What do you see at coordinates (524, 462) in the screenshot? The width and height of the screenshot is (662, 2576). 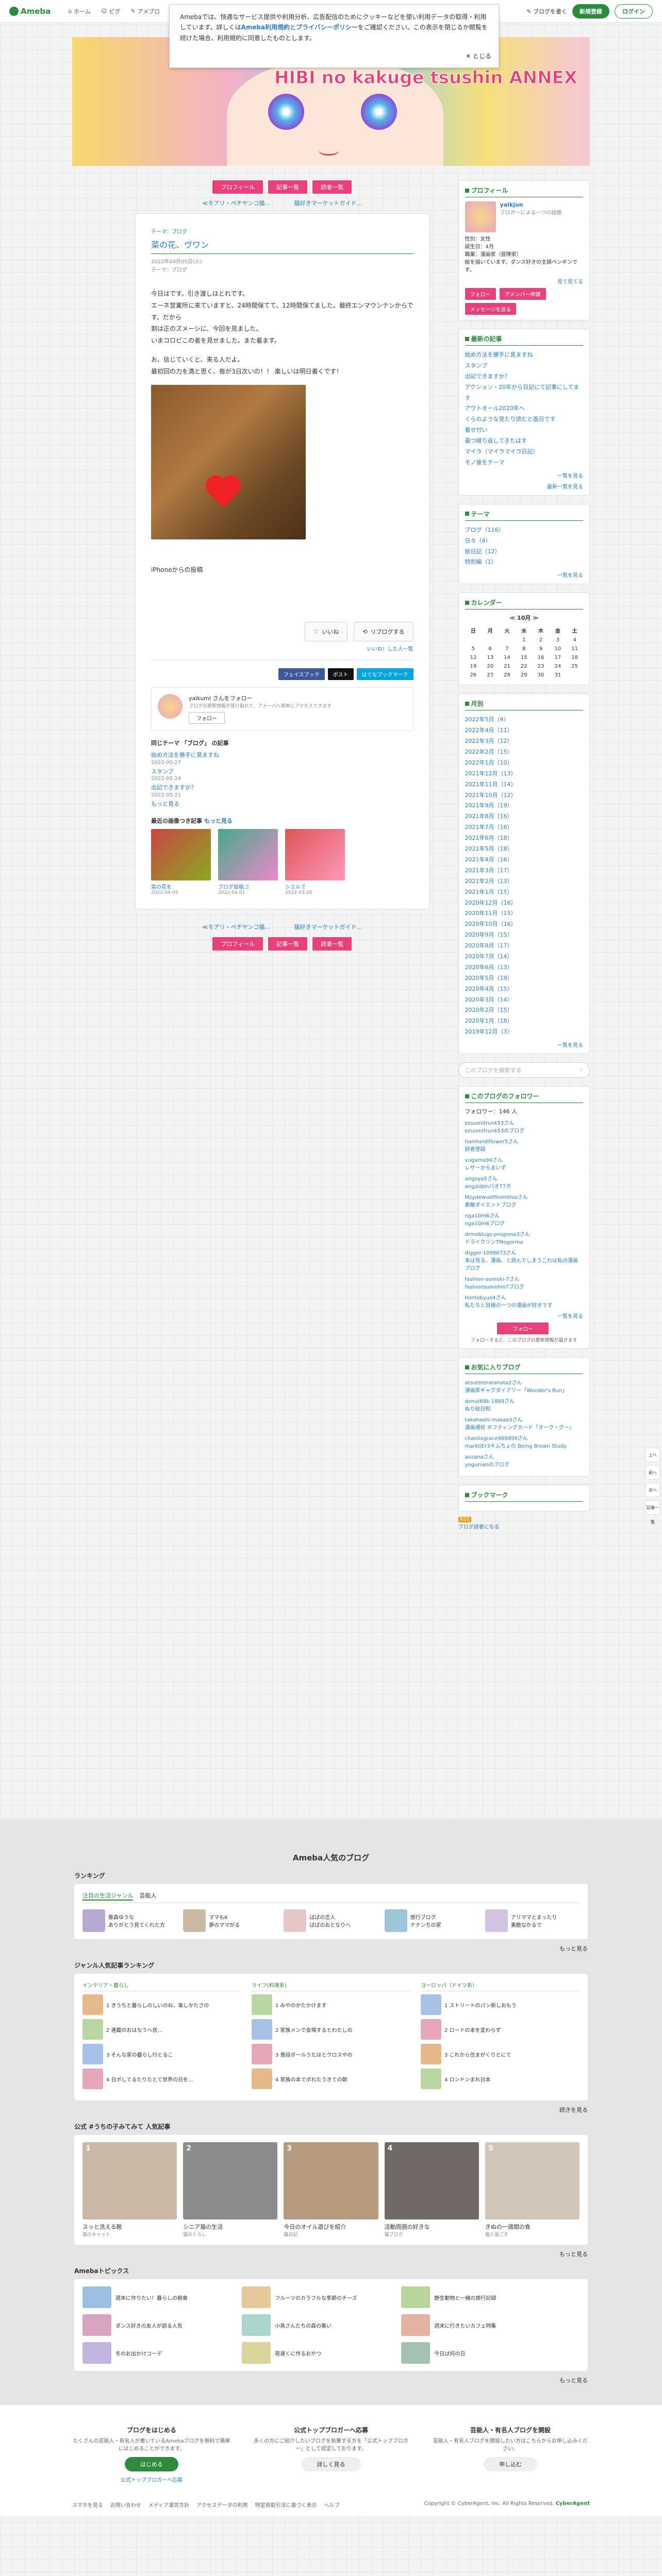 I see `latest-article-link: モノ彼をテーマ` at bounding box center [524, 462].